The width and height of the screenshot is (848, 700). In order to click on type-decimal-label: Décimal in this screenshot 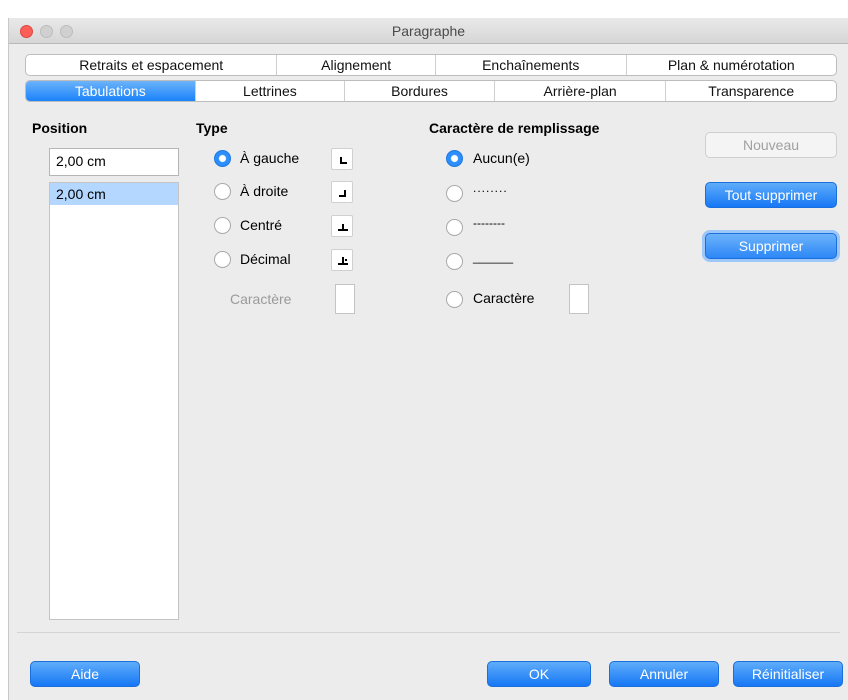, I will do `click(265, 259)`.